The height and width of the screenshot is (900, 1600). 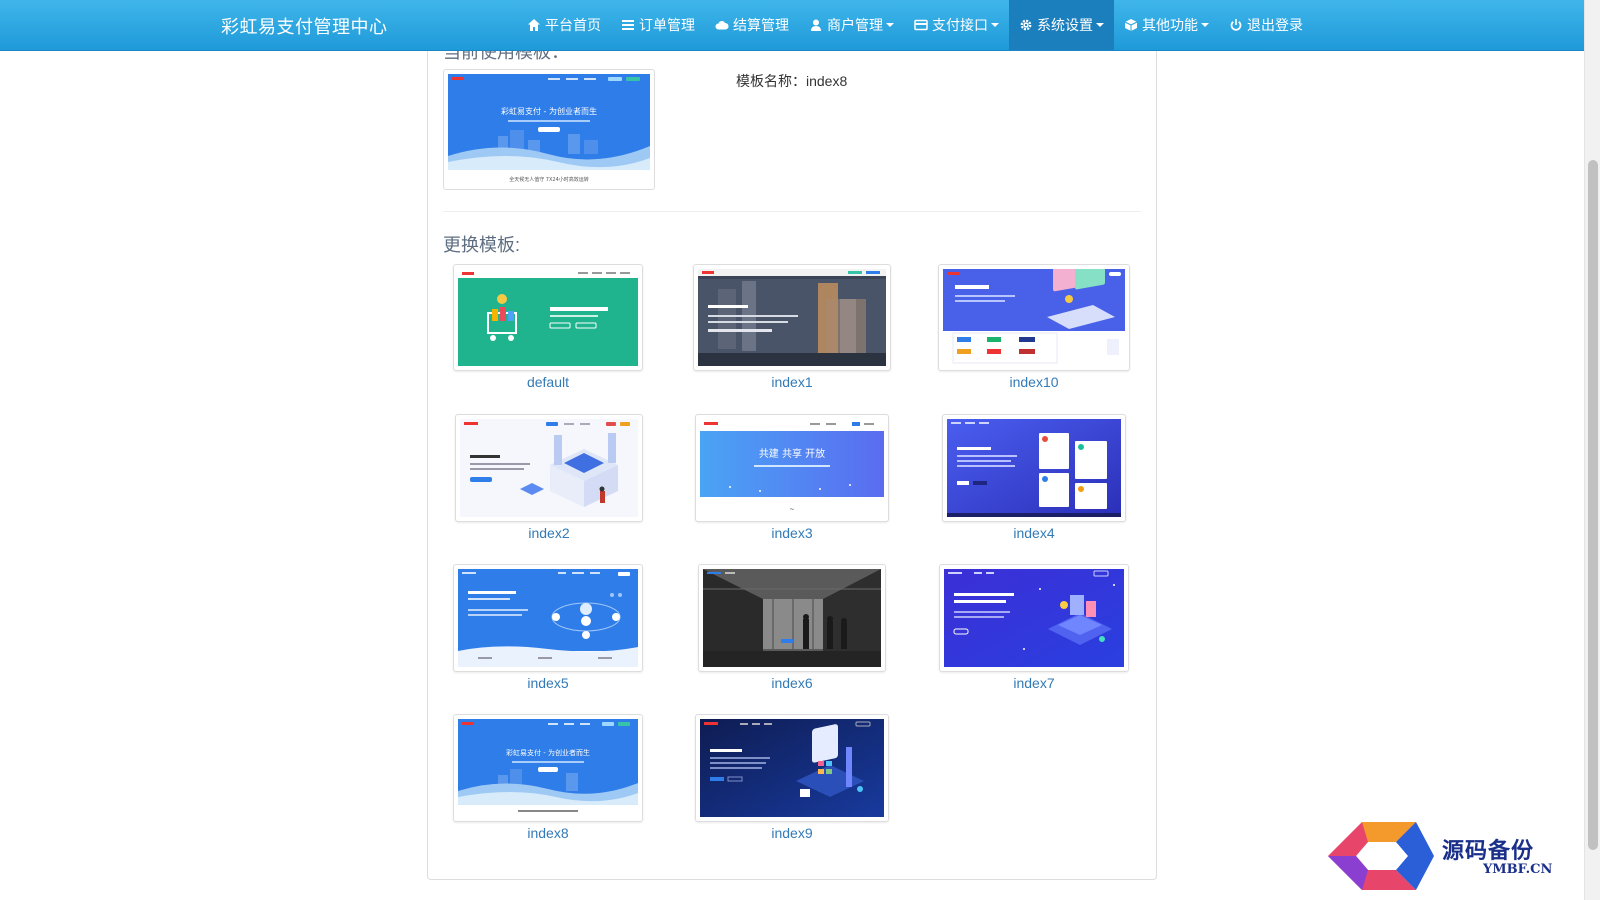 I want to click on nav-other-features: 其他功能, so click(x=1166, y=25).